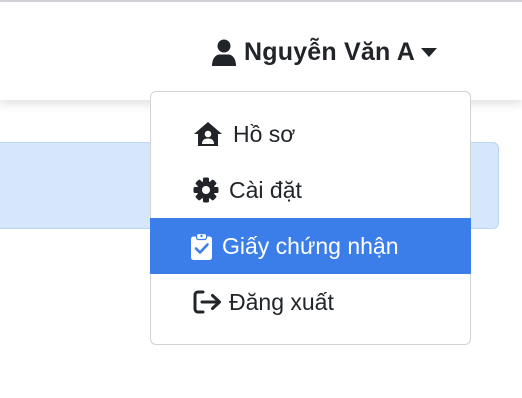  I want to click on menu-item-profile: Hồ sơ, so click(310, 134).